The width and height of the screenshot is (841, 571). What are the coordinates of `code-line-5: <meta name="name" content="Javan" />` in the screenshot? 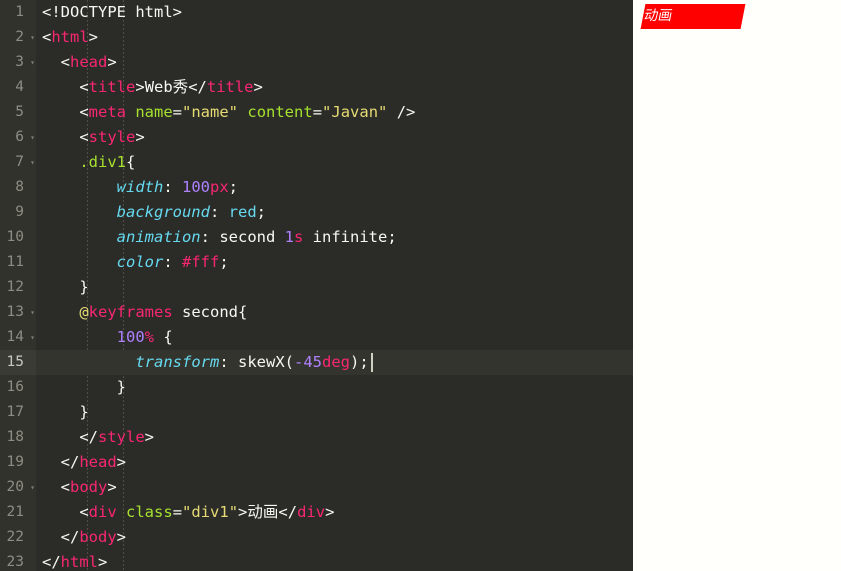 It's located at (334, 112).